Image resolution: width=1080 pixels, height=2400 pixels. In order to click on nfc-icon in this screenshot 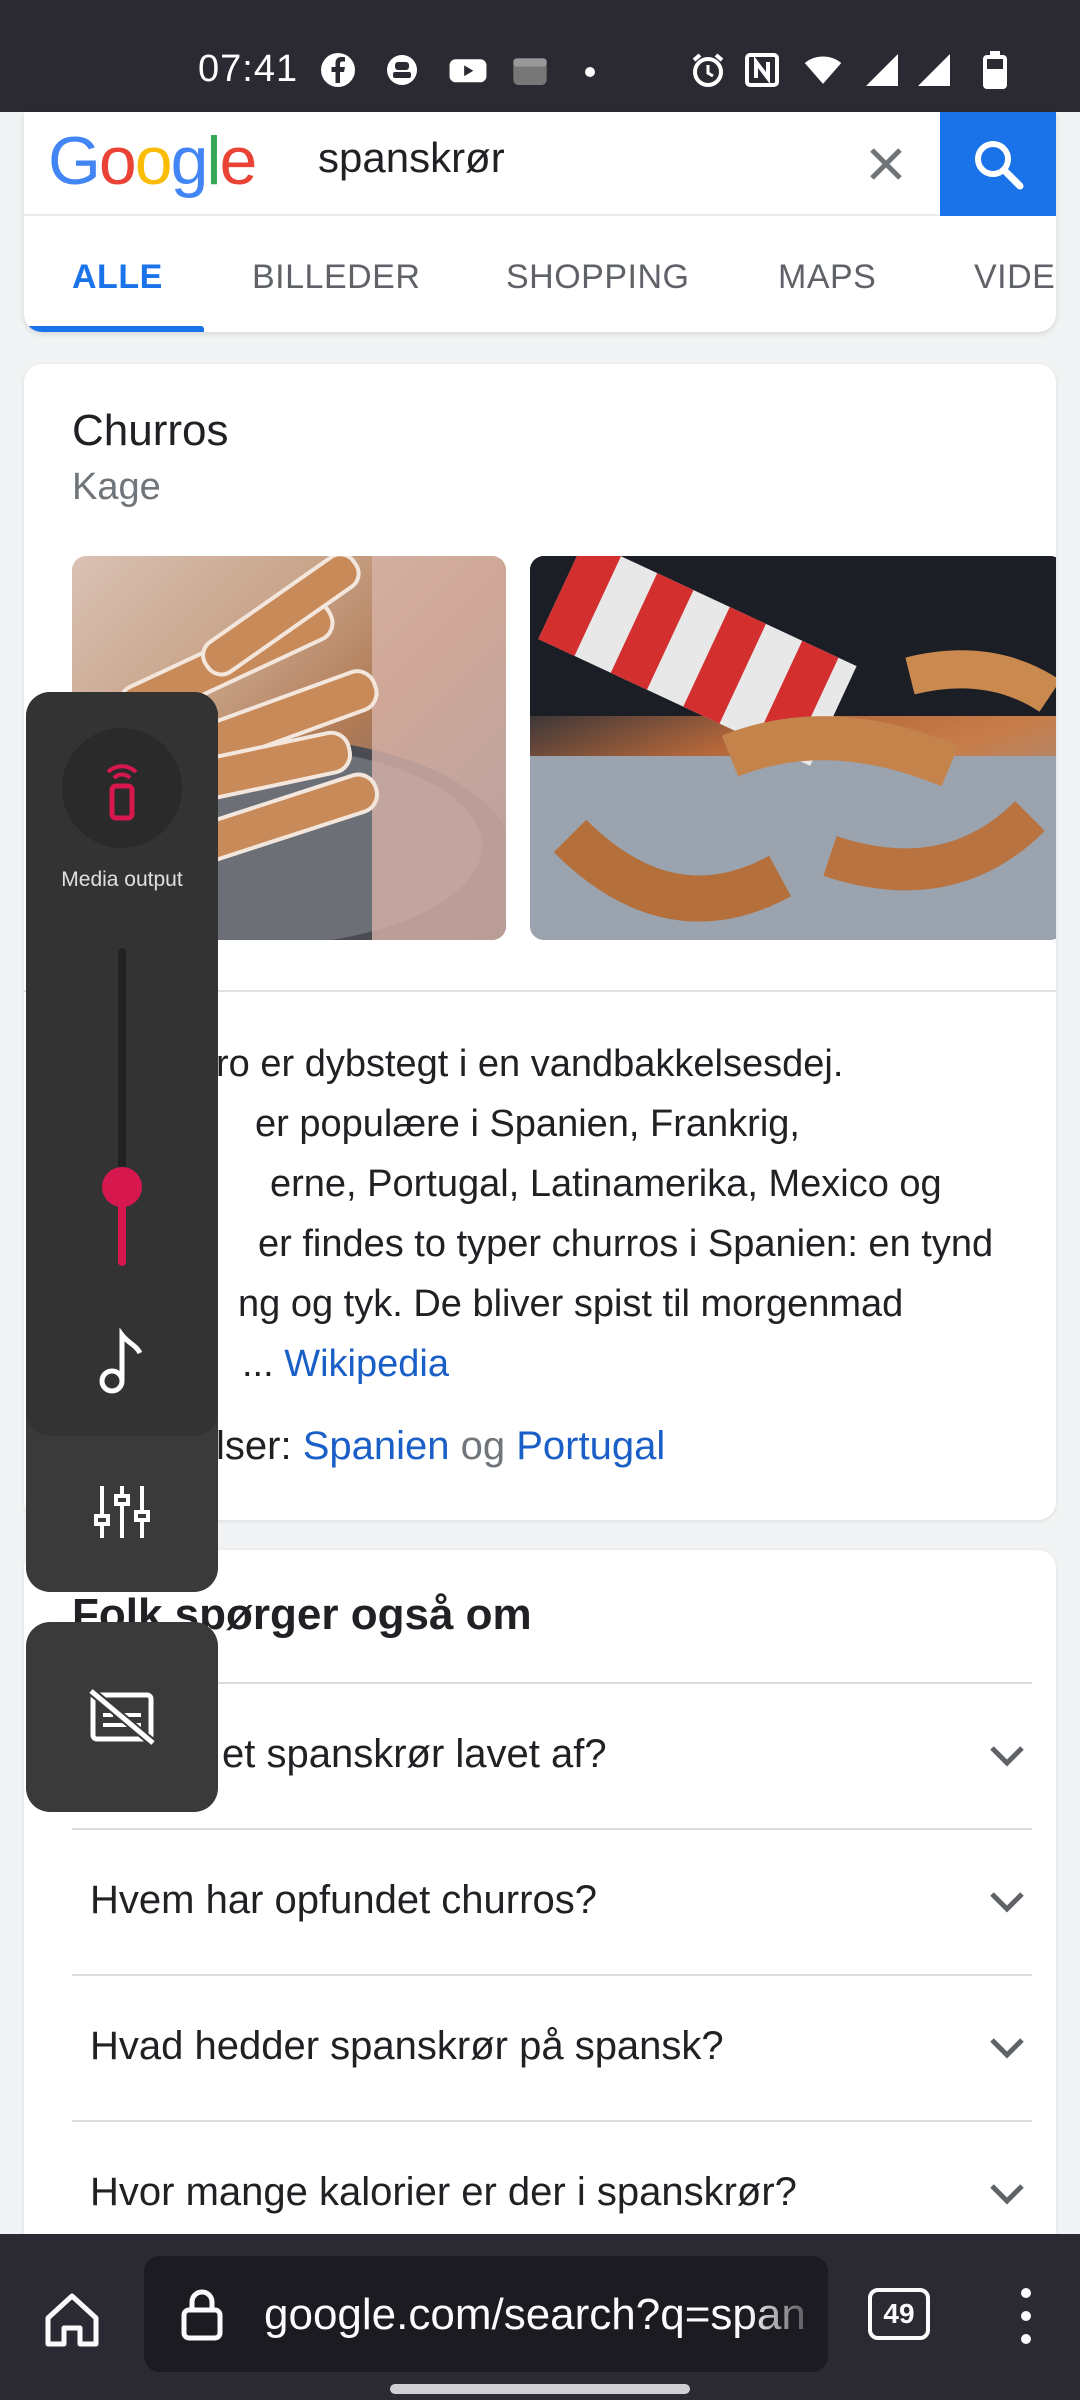, I will do `click(762, 70)`.